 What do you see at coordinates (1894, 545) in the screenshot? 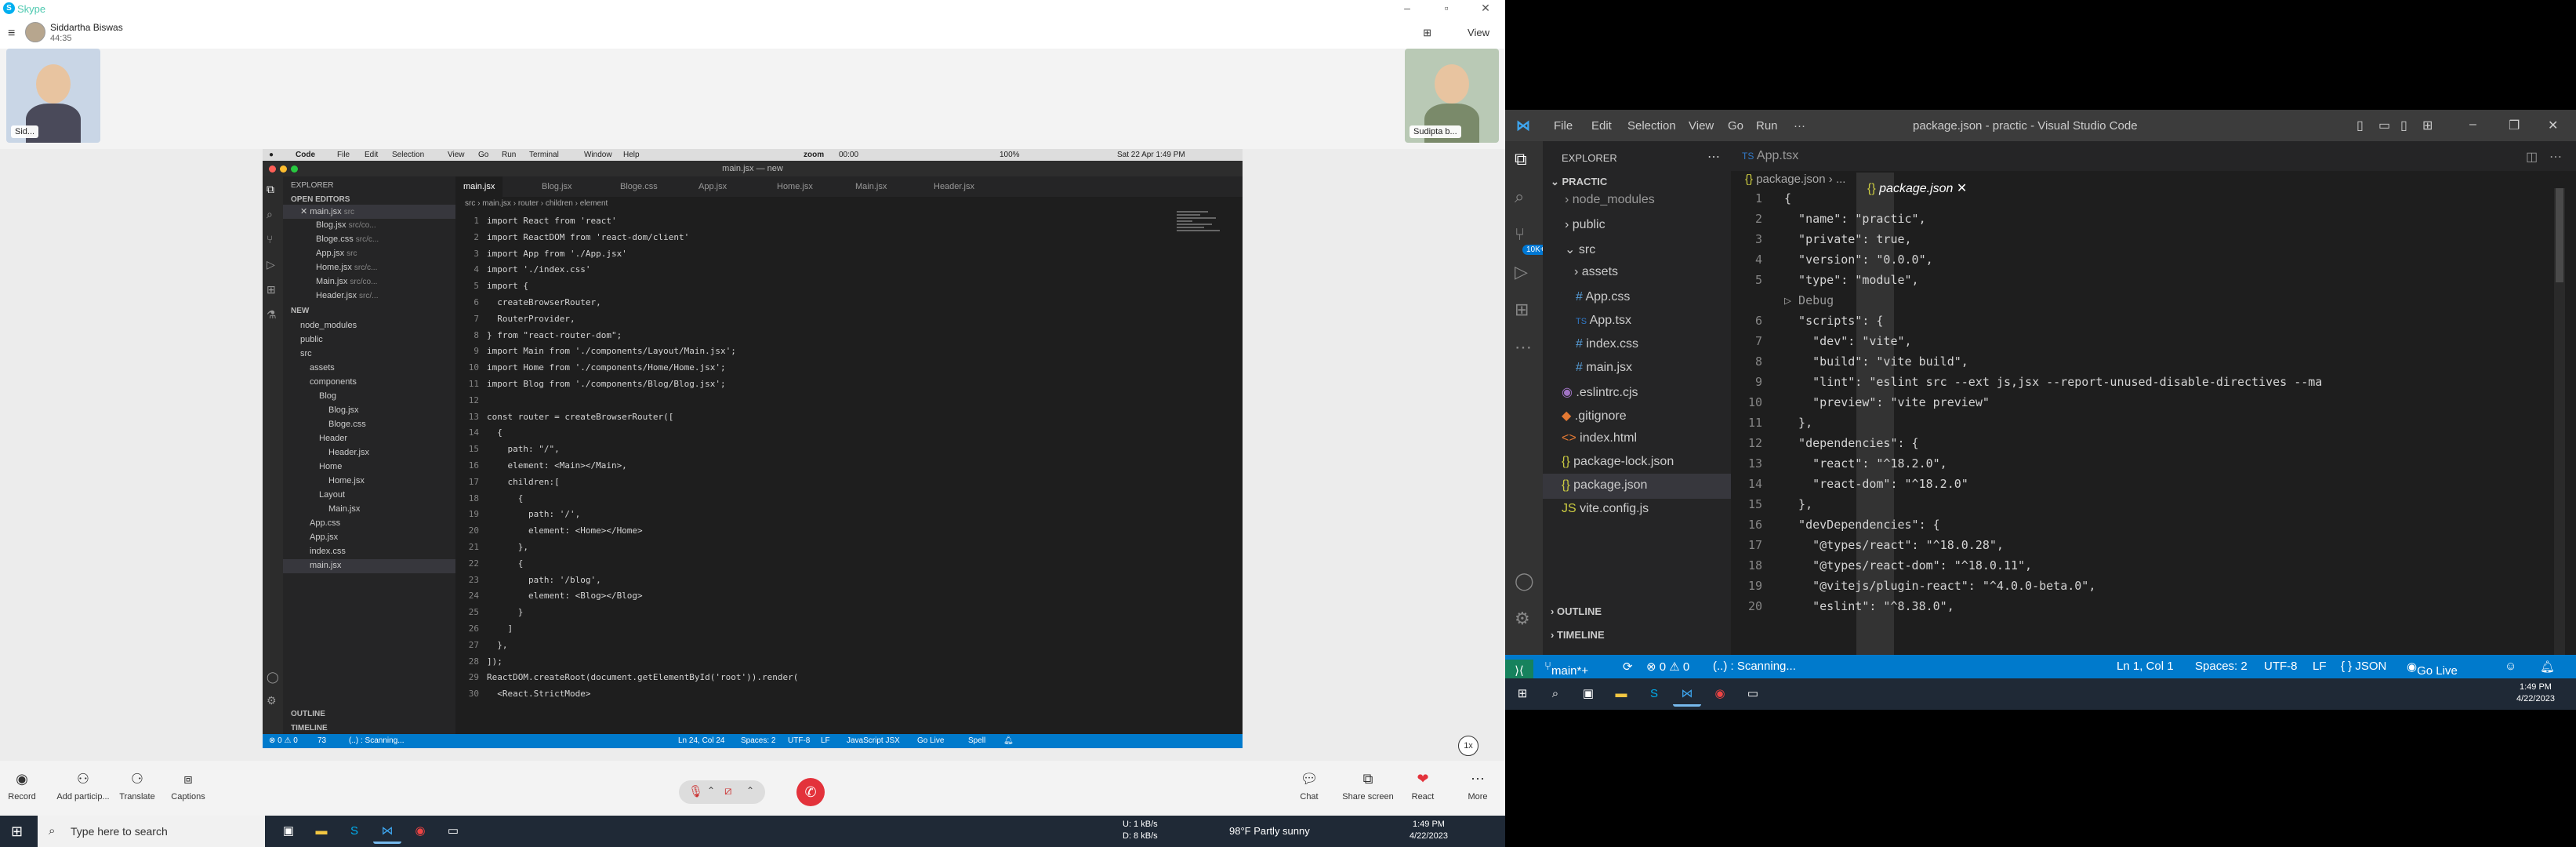
I see `code-line: "@types/react": "^18.0.28",` at bounding box center [1894, 545].